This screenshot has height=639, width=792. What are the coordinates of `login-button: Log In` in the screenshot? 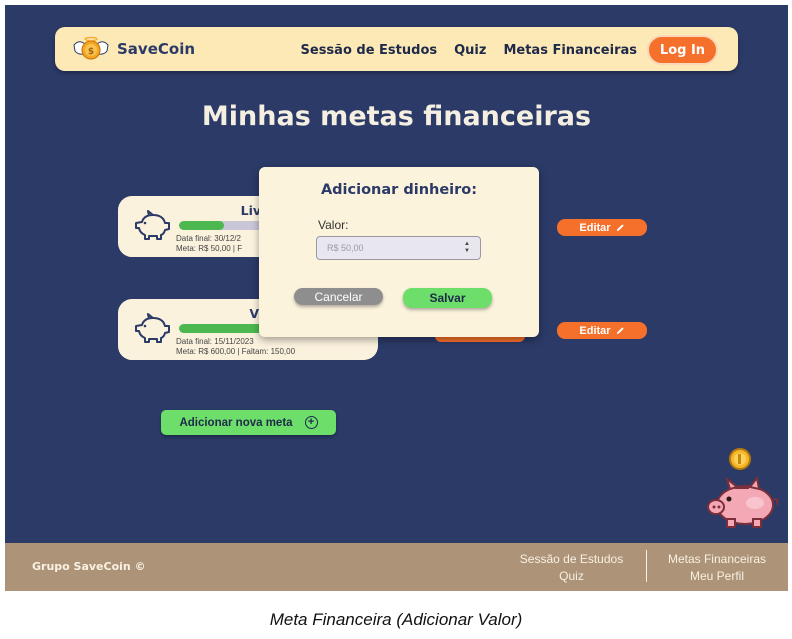 It's located at (682, 50).